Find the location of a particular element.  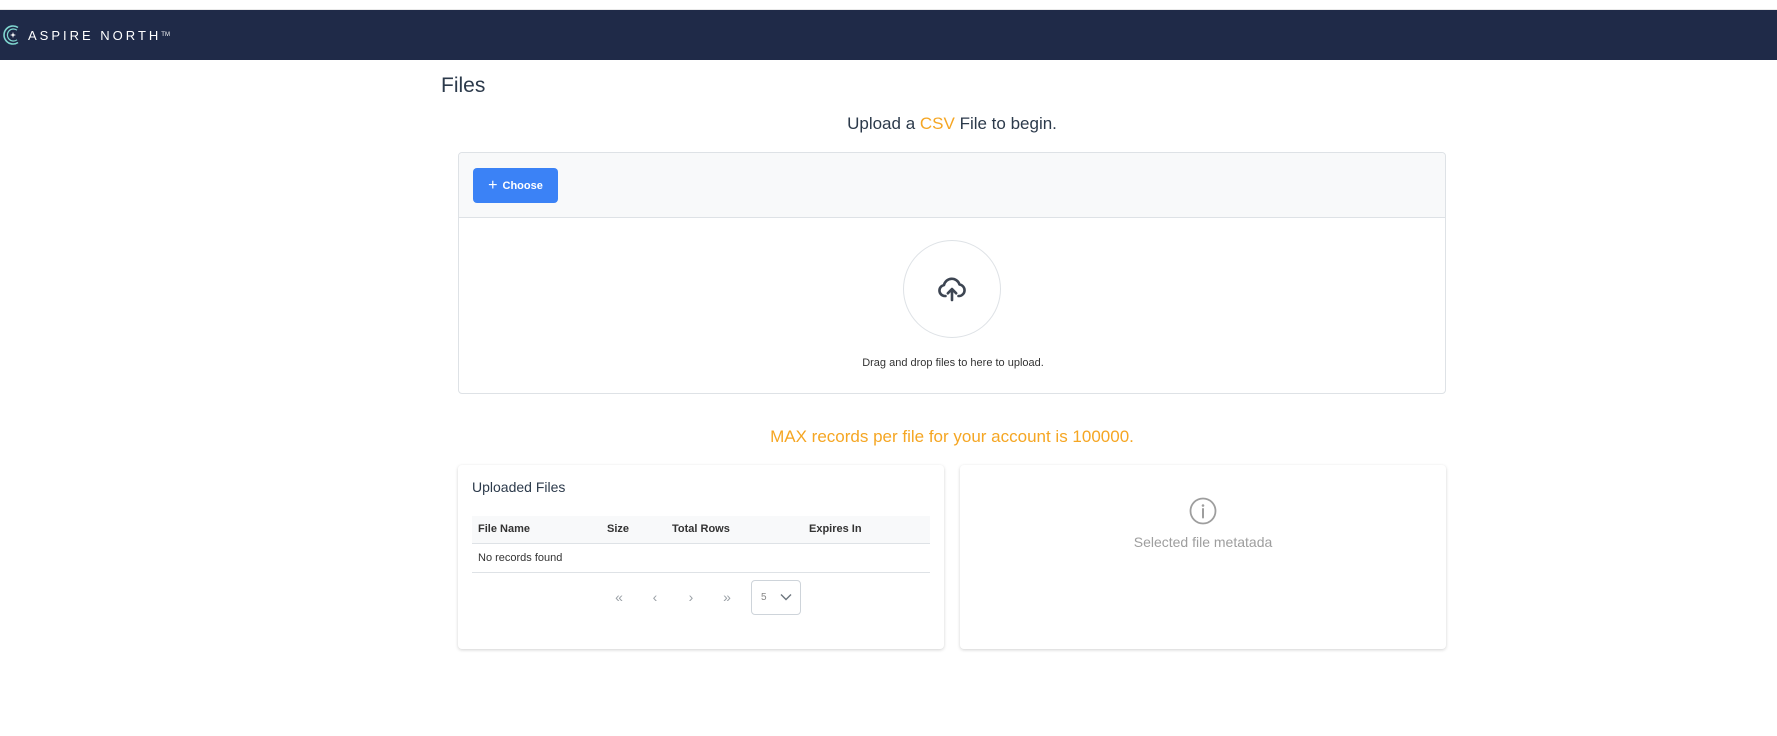

top-navbar: ASPIRE NORTH TM is located at coordinates (888, 35).